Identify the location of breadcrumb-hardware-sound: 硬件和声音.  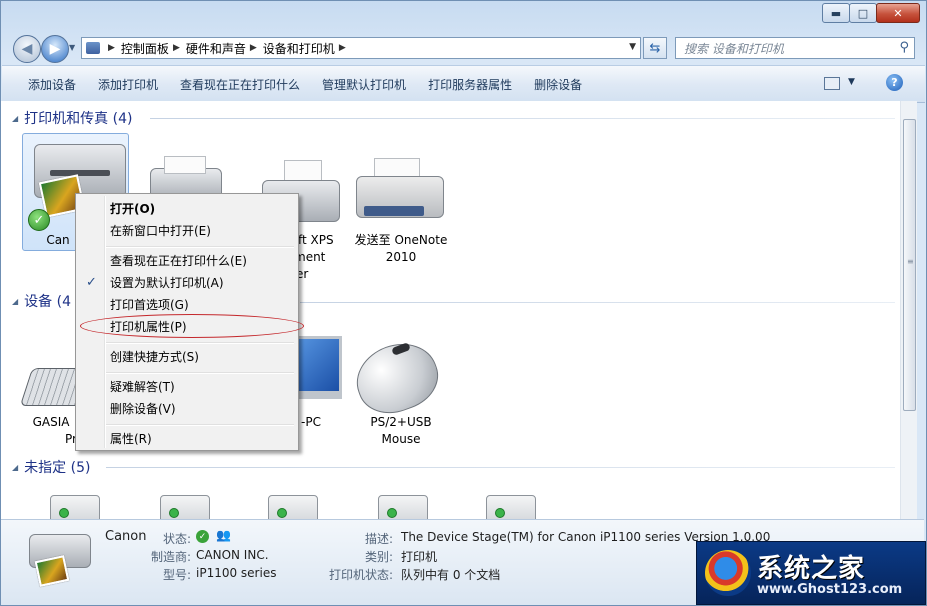
(216, 48).